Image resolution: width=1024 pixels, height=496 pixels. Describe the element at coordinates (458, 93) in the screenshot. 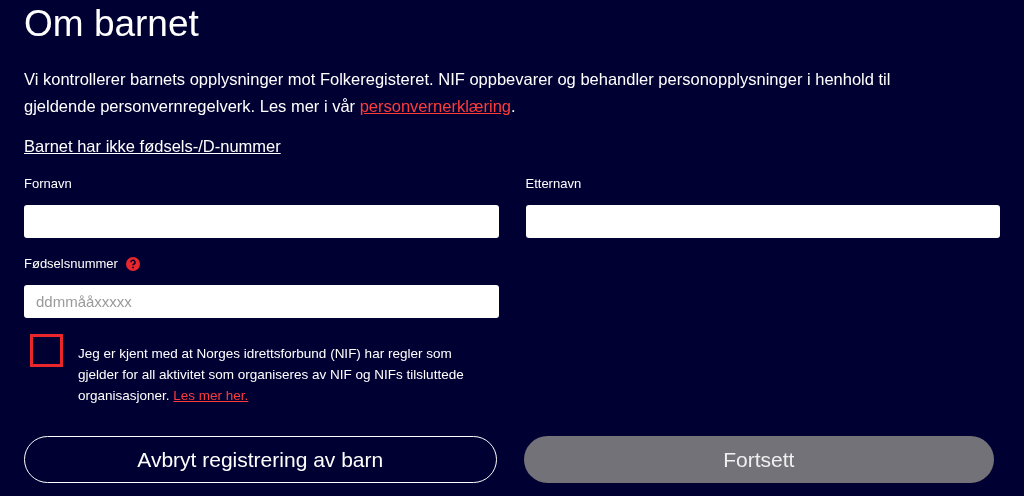

I see `intro-text: Vi kontrollerer barnets opplysninger mot Folkeregisteret. NIF oppbevarer og behandler personopplysninger i henhold til gjeldende personvernregelverk. Les mer i vår personvernerklæring.` at that location.